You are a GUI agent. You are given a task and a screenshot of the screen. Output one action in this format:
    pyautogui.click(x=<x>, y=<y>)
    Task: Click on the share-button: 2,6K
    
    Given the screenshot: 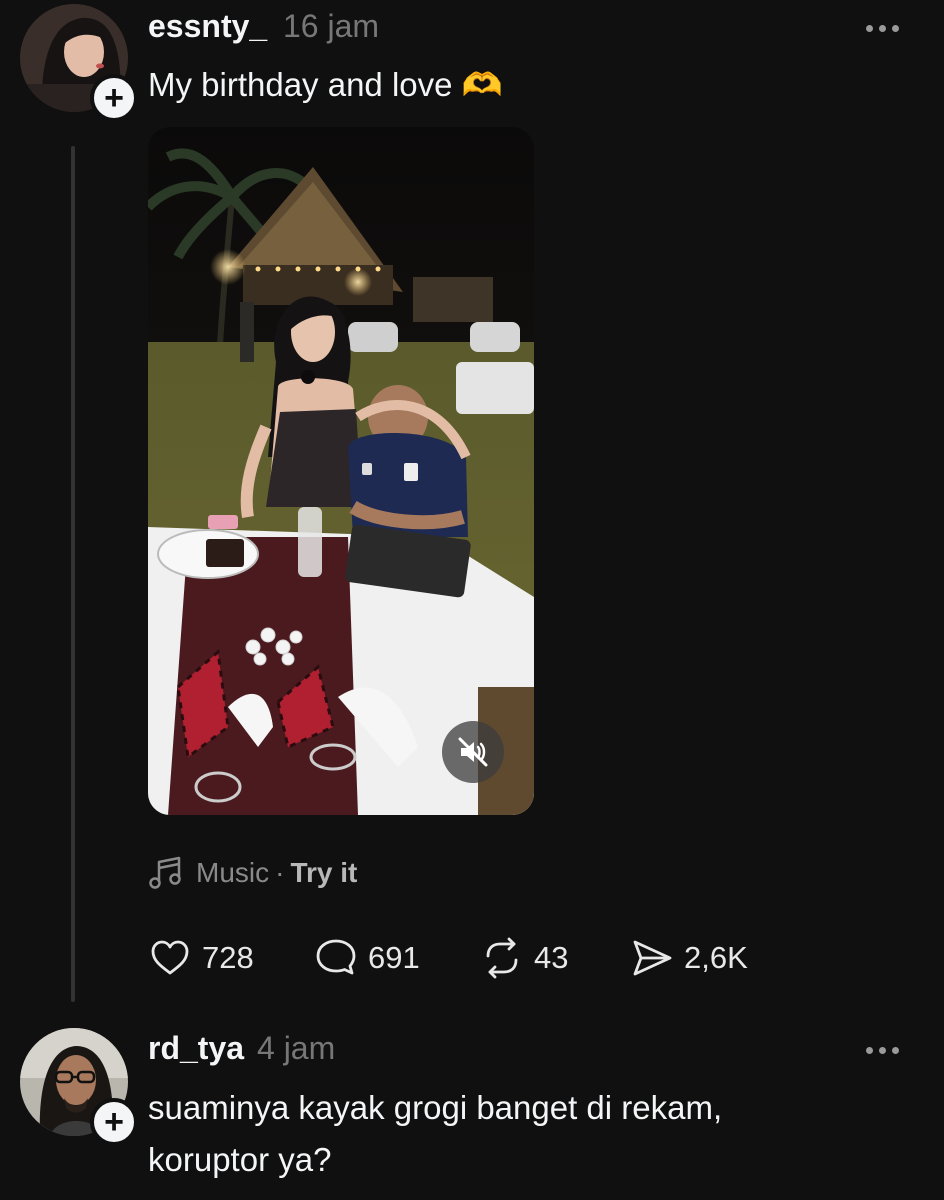 What is the action you would take?
    pyautogui.click(x=689, y=958)
    